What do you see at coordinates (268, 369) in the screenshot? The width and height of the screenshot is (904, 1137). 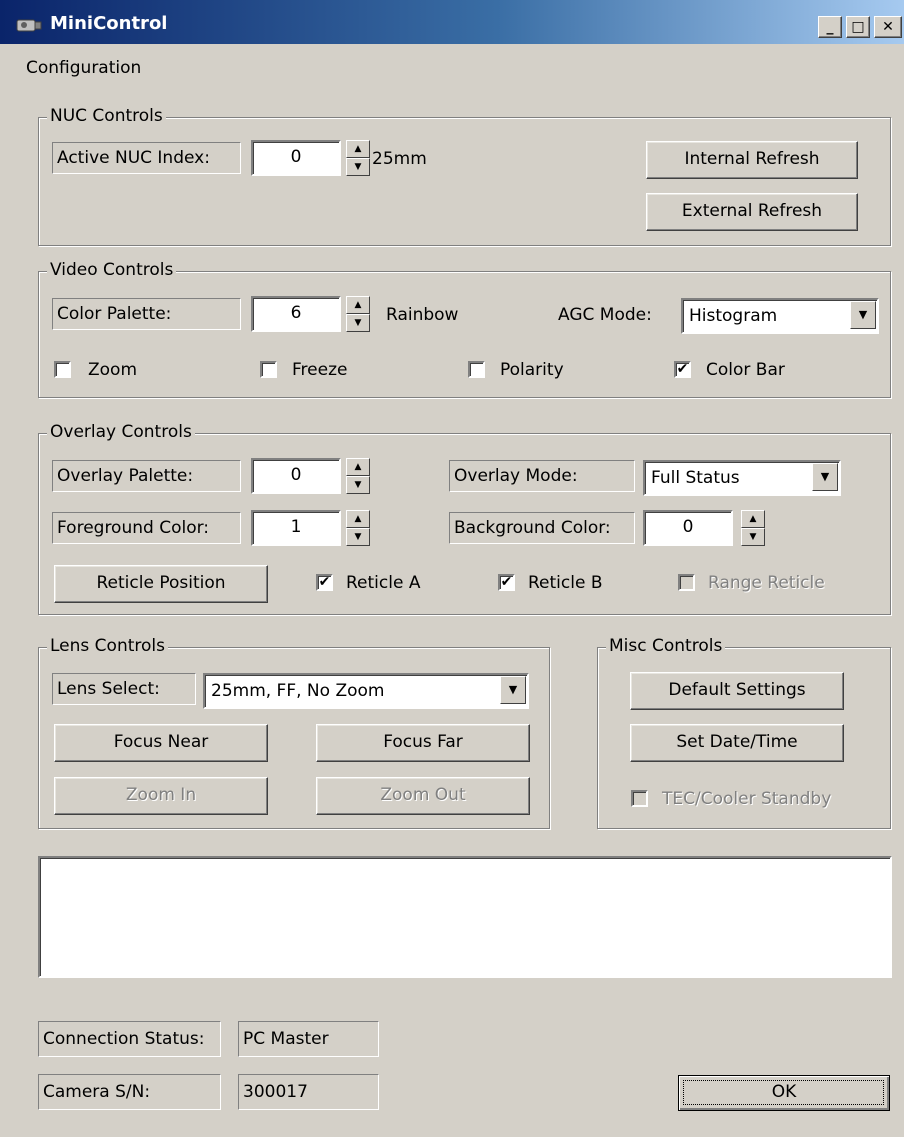 I see `freeze-checkbox` at bounding box center [268, 369].